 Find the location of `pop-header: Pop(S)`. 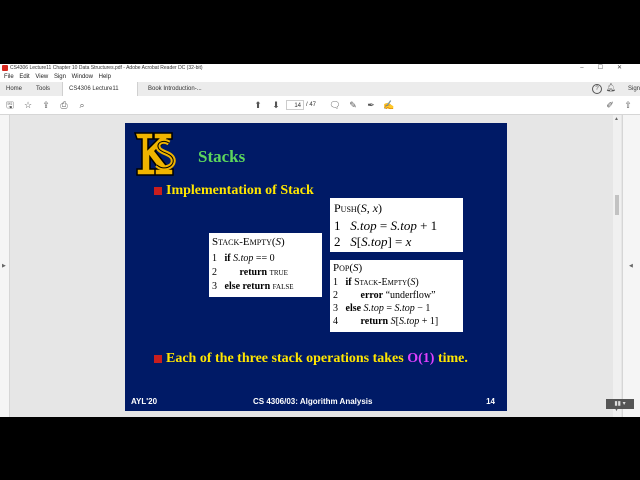

pop-header: Pop(S) is located at coordinates (348, 268).